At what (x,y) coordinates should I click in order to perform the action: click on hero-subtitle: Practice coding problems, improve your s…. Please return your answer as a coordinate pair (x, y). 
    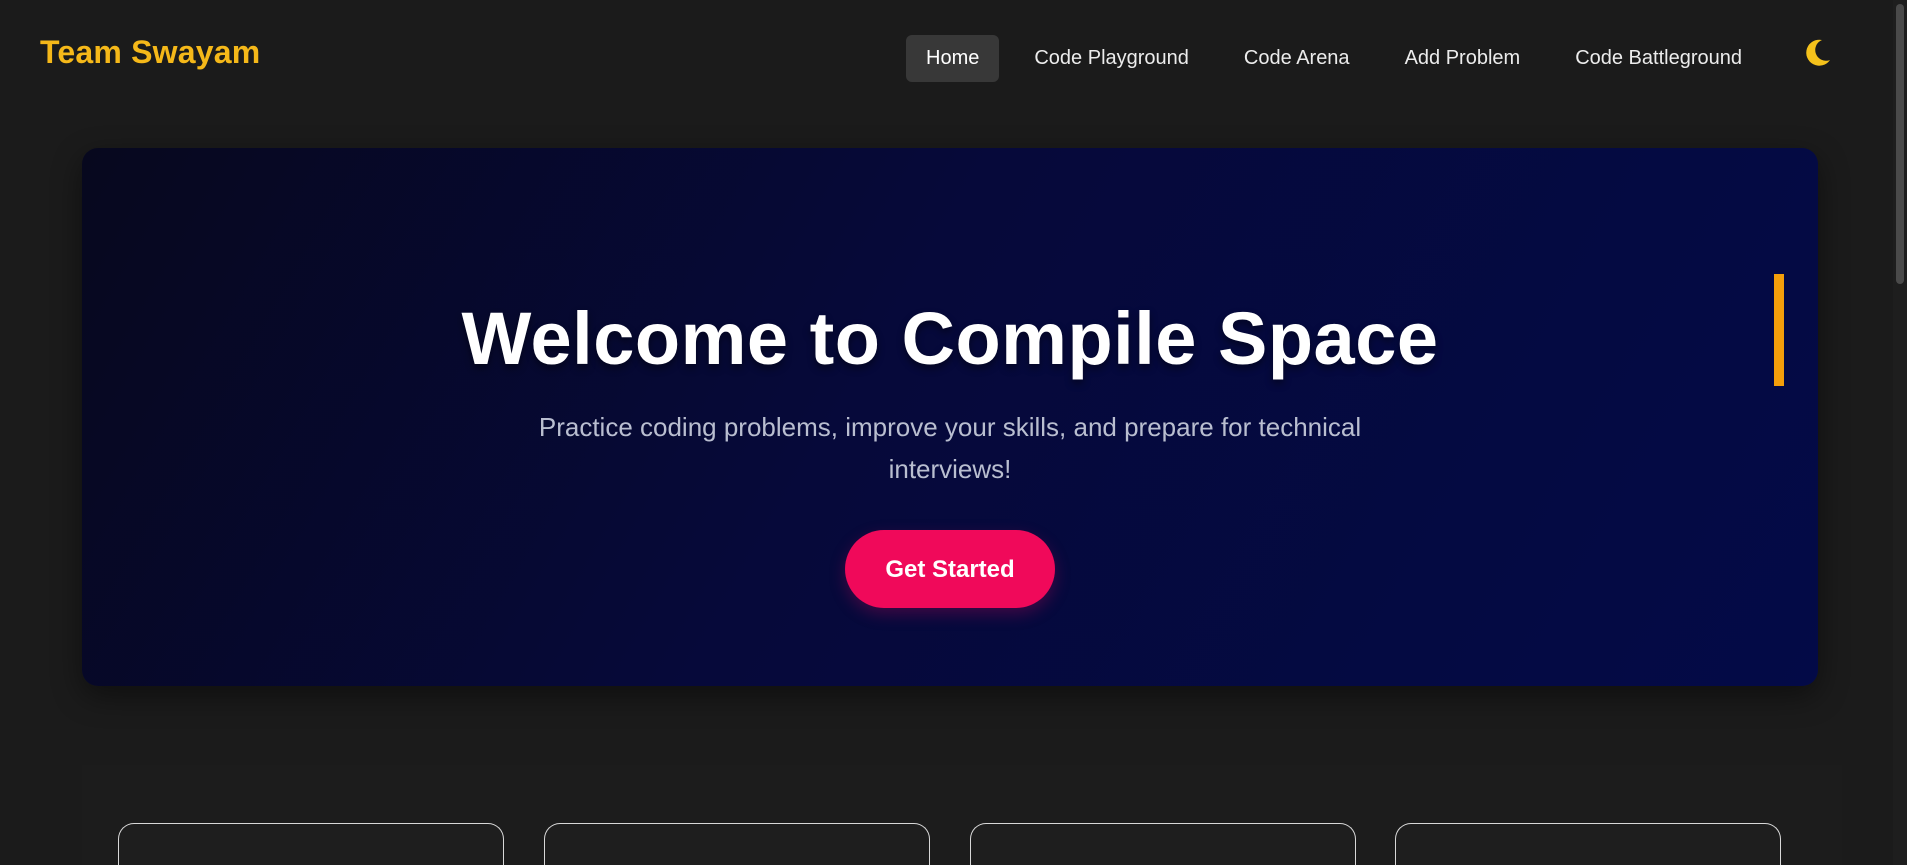
    Looking at the image, I should click on (950, 448).